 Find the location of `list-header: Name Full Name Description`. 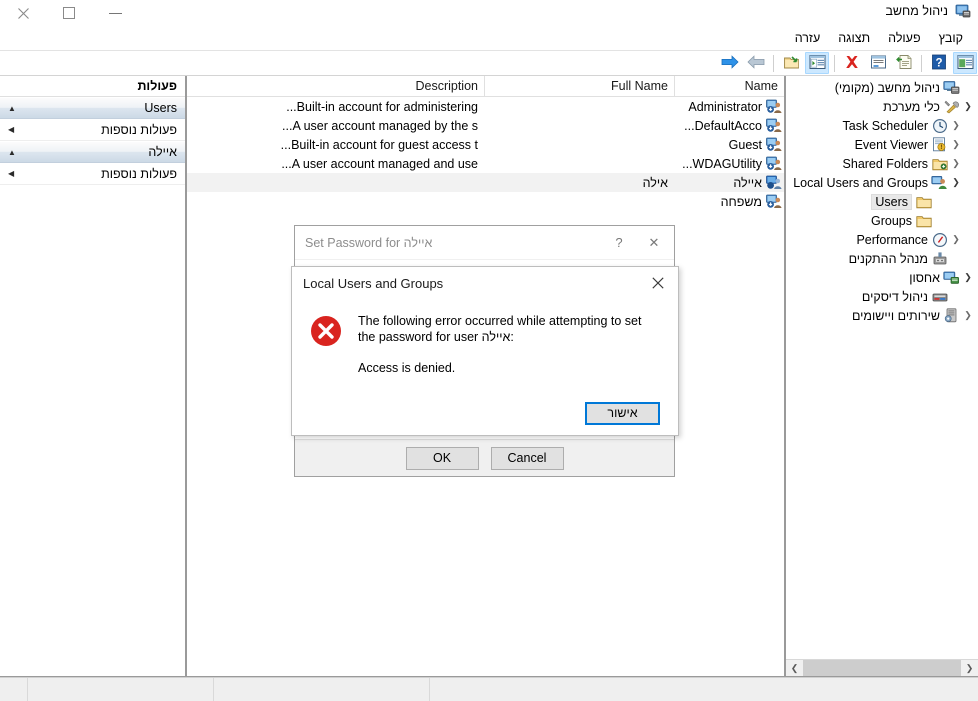

list-header: Name Full Name Description is located at coordinates (485, 86).